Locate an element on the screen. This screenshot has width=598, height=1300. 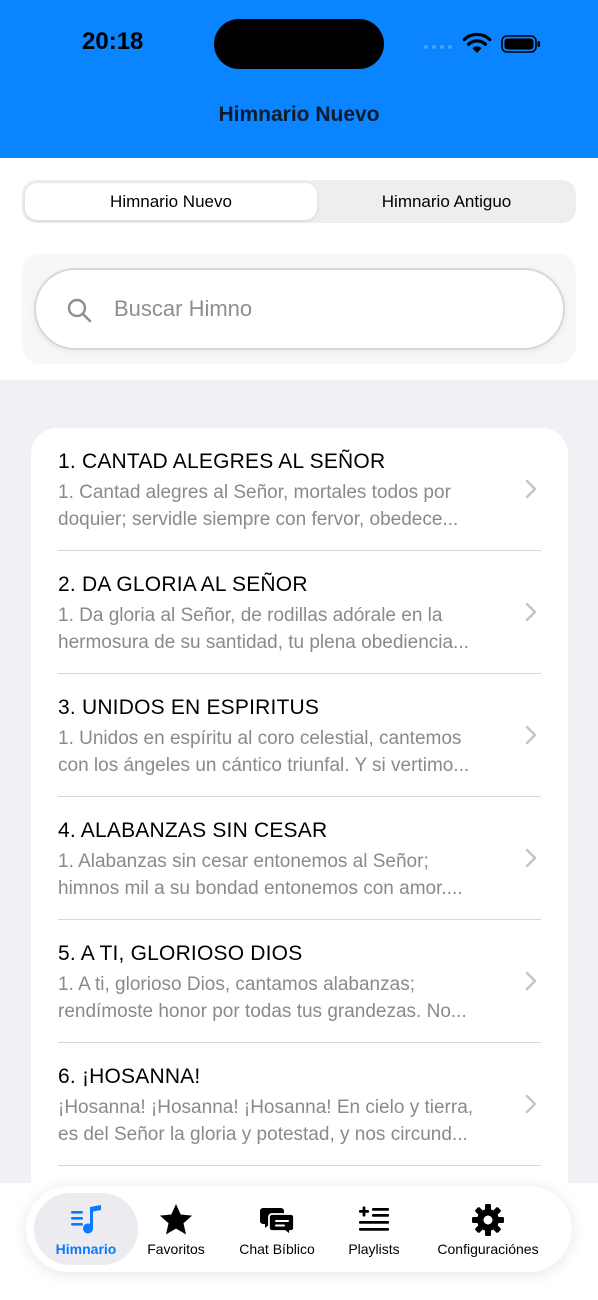
segment-himnario-antiguo: Himnario Antiguo is located at coordinates (446, 201).